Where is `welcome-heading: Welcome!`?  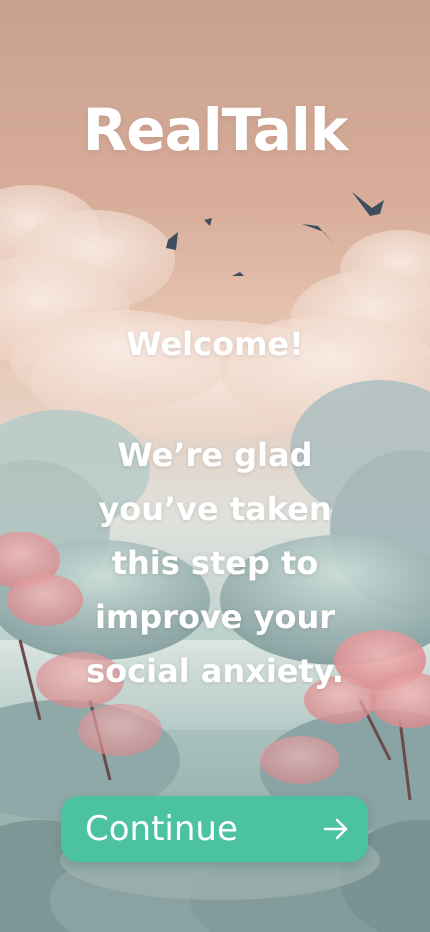 welcome-heading: Welcome! is located at coordinates (215, 344).